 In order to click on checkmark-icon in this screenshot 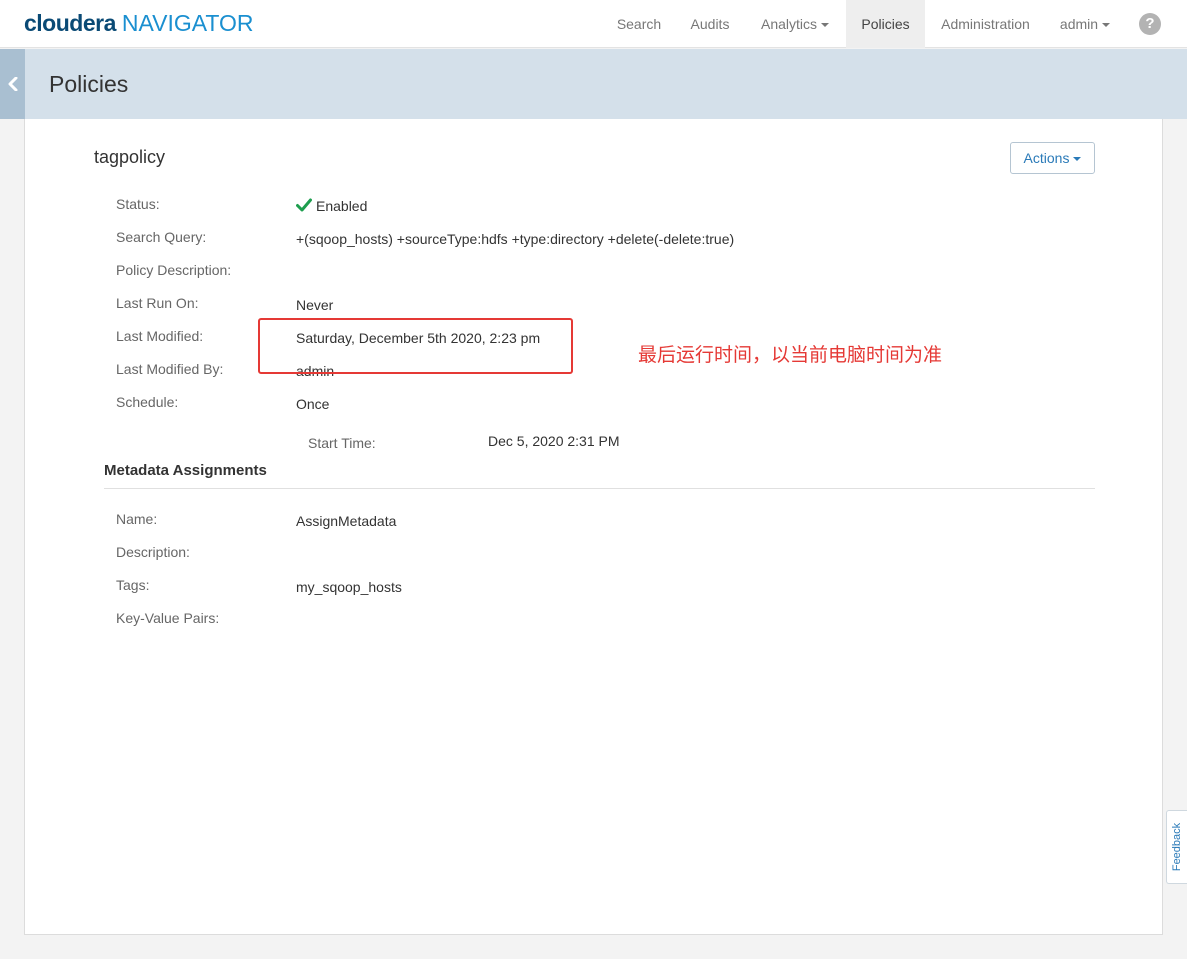, I will do `click(304, 205)`.